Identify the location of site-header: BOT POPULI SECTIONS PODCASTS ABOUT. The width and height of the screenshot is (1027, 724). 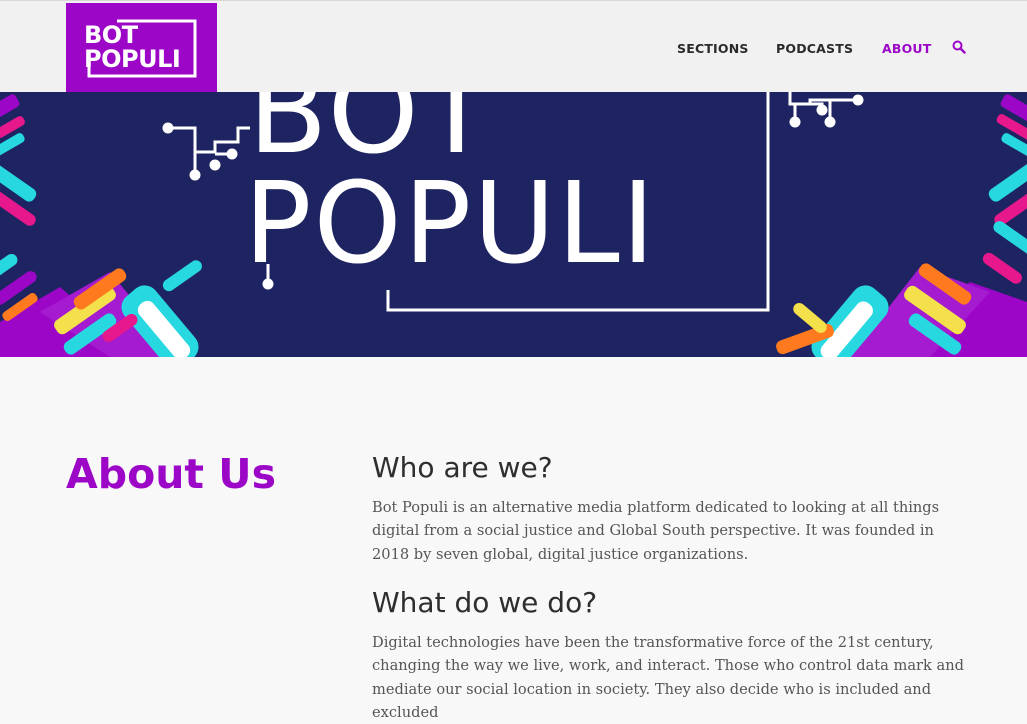
(513, 47).